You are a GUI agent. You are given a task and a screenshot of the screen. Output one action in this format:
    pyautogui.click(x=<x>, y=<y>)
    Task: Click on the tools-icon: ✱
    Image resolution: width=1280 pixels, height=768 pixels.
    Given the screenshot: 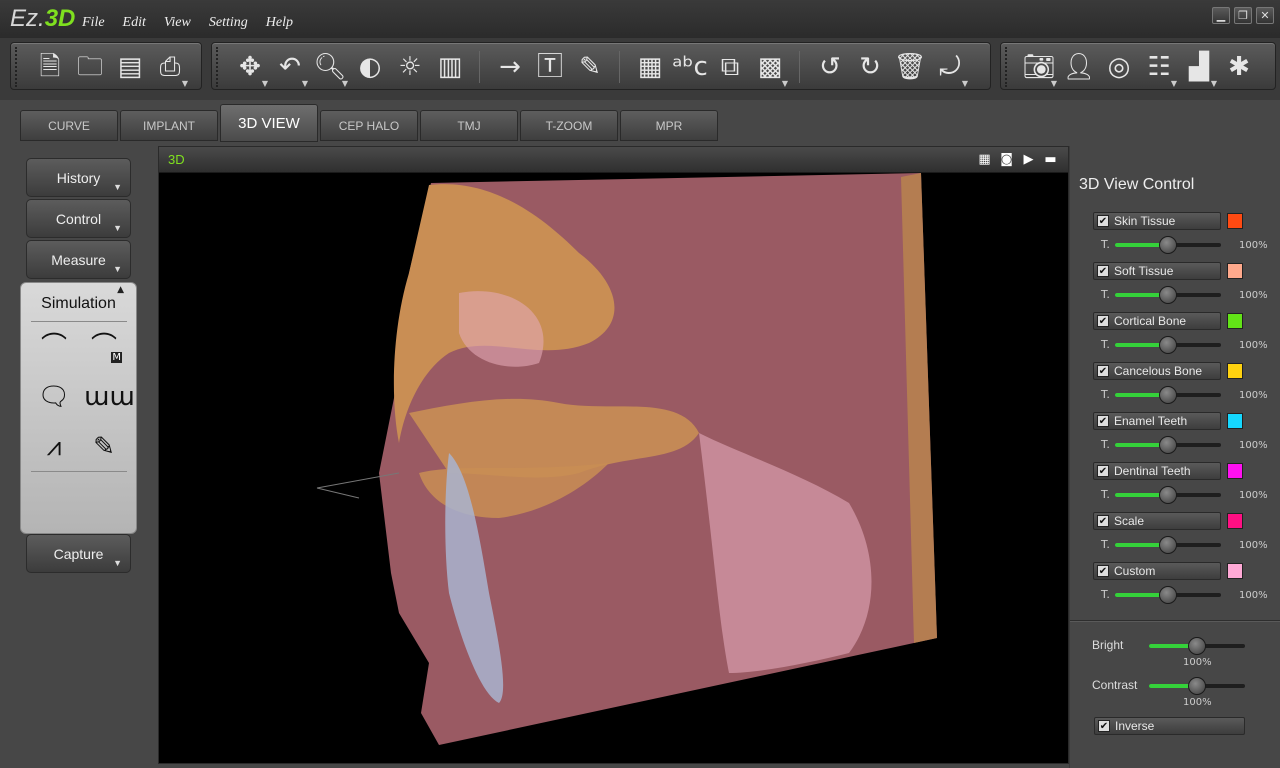 What is the action you would take?
    pyautogui.click(x=1239, y=67)
    